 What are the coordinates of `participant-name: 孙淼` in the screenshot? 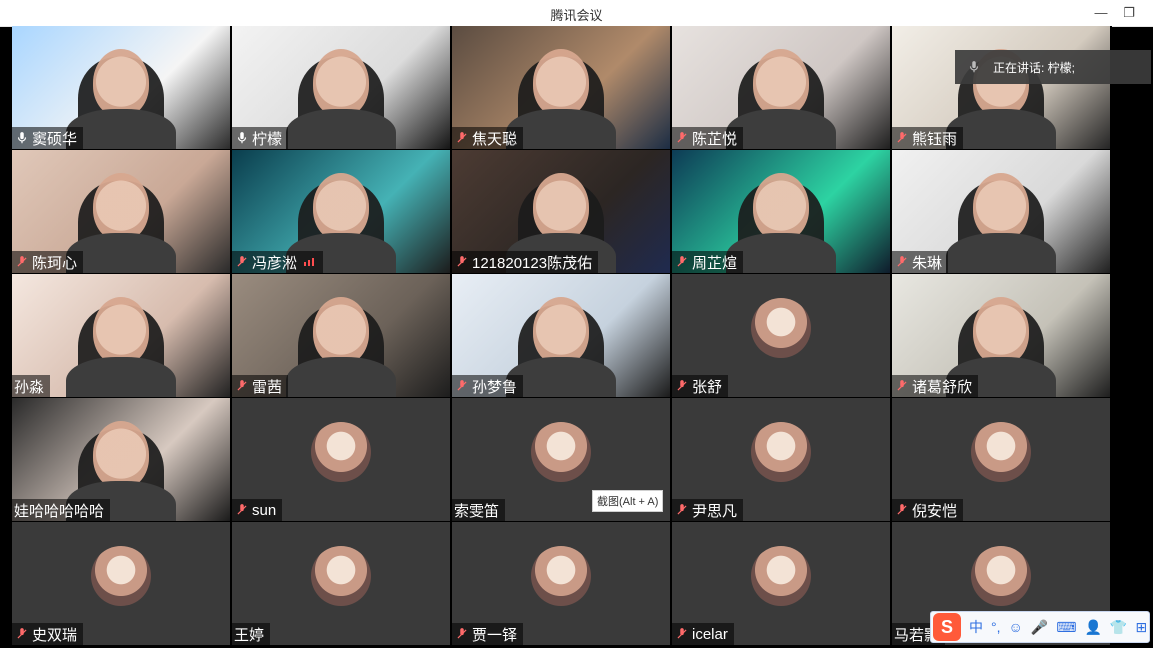 It's located at (29, 387).